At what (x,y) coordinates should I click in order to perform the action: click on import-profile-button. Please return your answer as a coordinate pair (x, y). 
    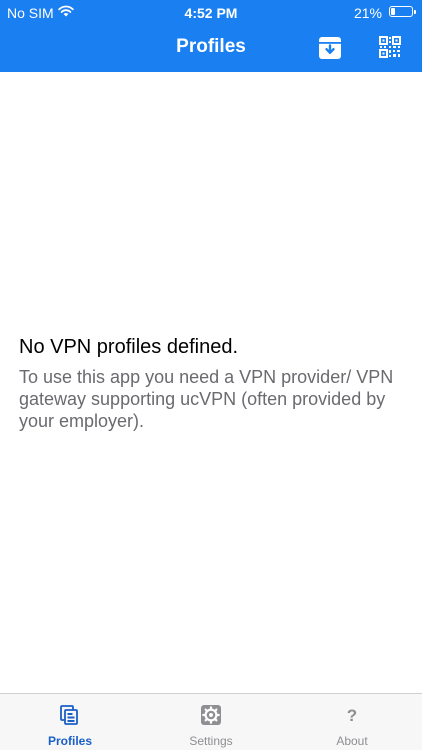
    Looking at the image, I should click on (330, 48).